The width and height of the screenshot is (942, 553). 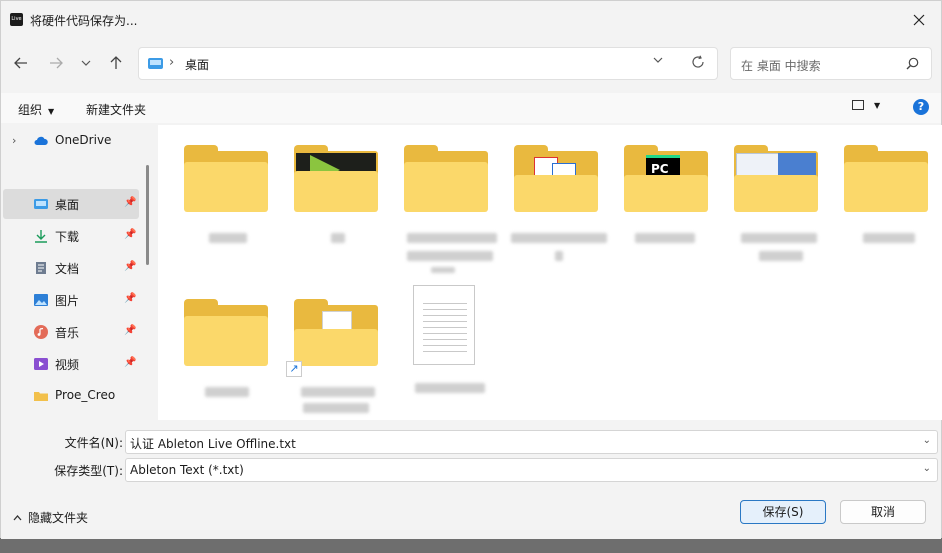 I want to click on save-button: 保存(S), so click(x=783, y=512).